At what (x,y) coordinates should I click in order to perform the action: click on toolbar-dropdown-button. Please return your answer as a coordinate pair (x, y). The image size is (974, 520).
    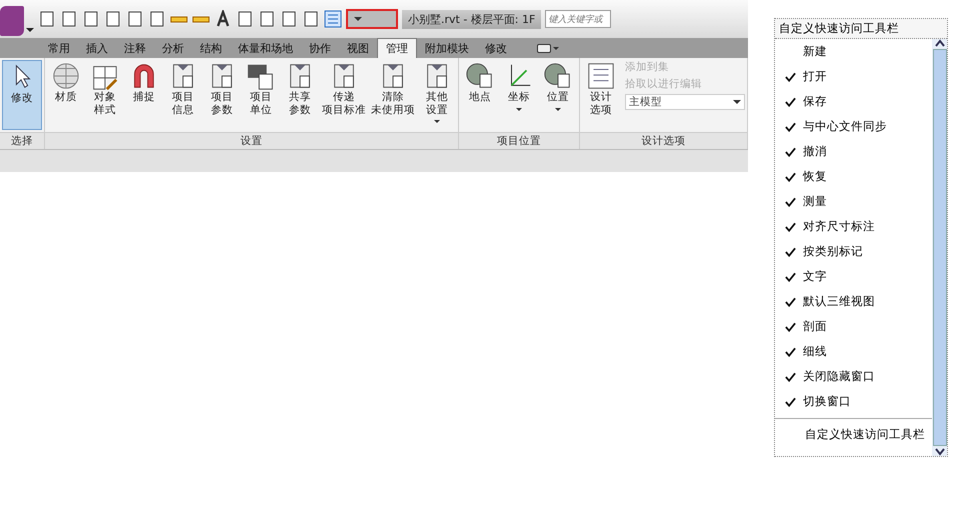
    Looking at the image, I should click on (372, 19).